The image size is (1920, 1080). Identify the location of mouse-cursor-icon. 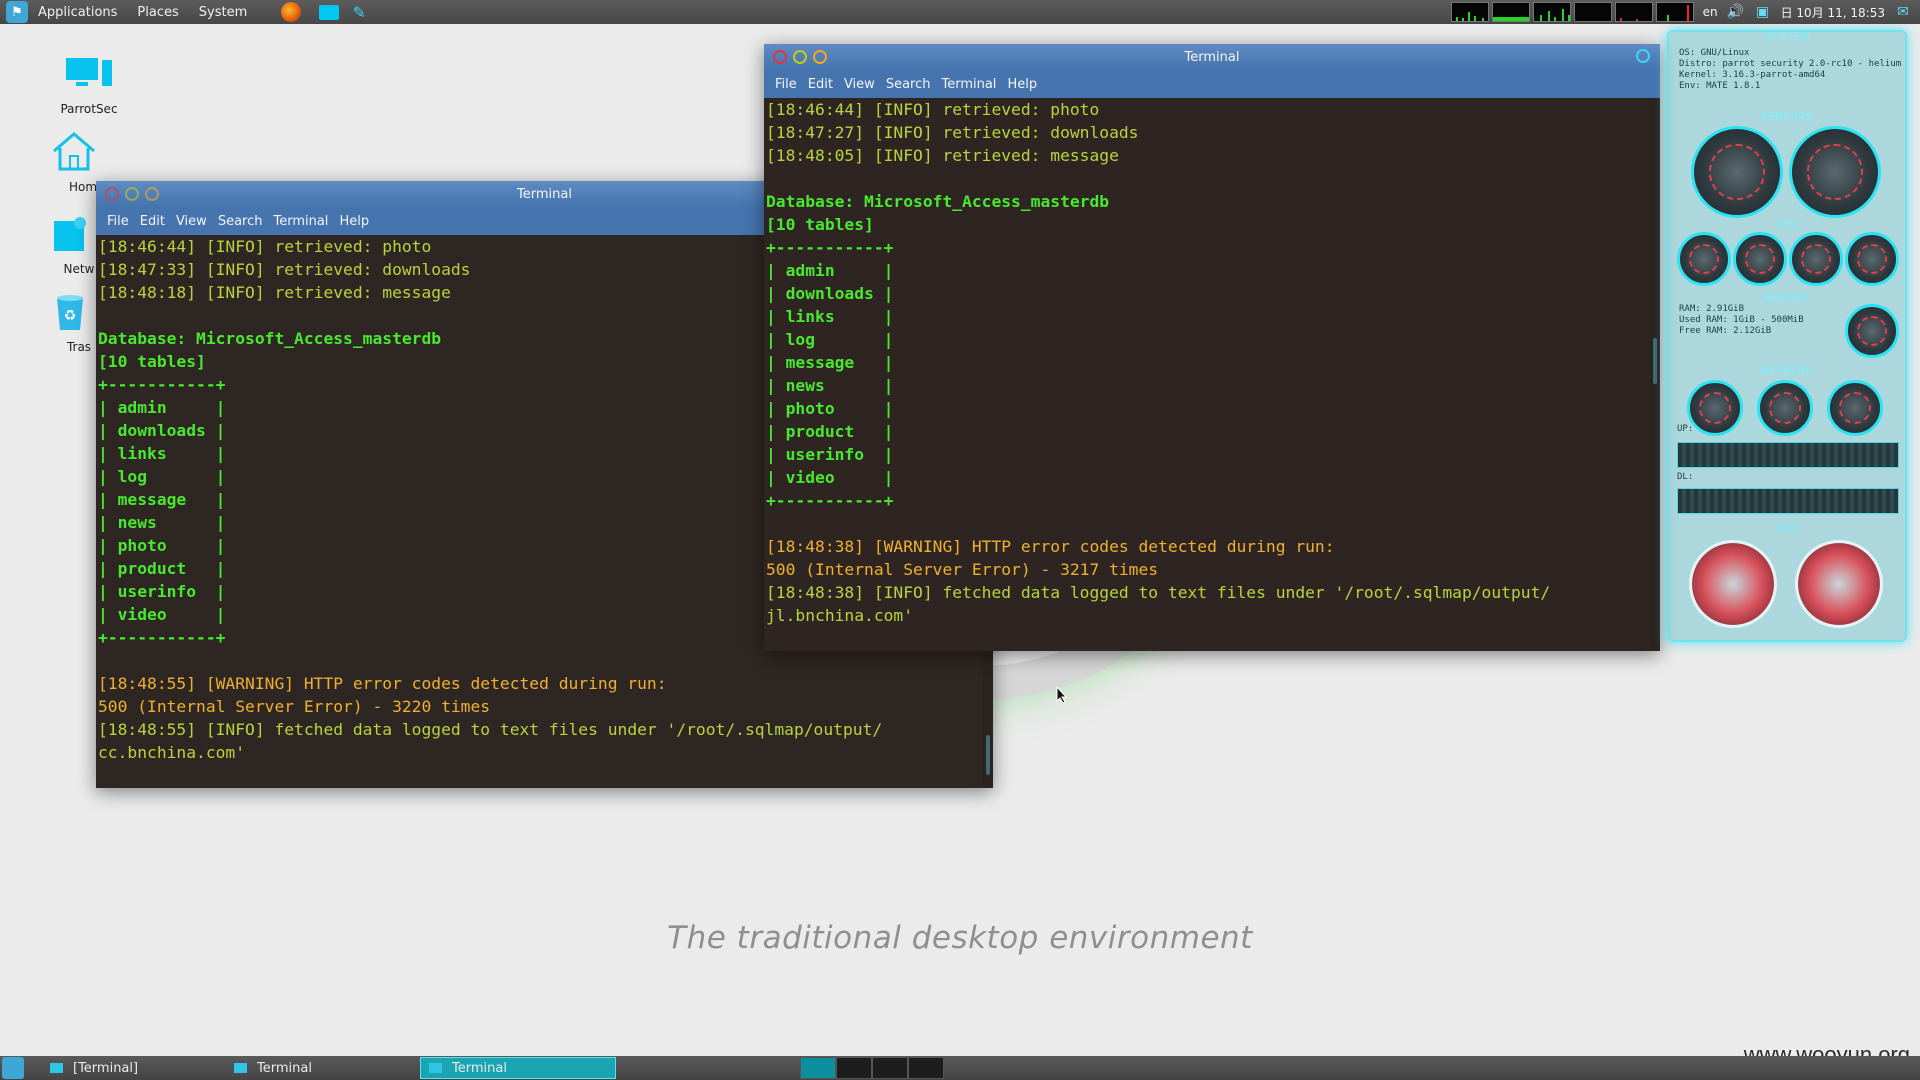
(1062, 696).